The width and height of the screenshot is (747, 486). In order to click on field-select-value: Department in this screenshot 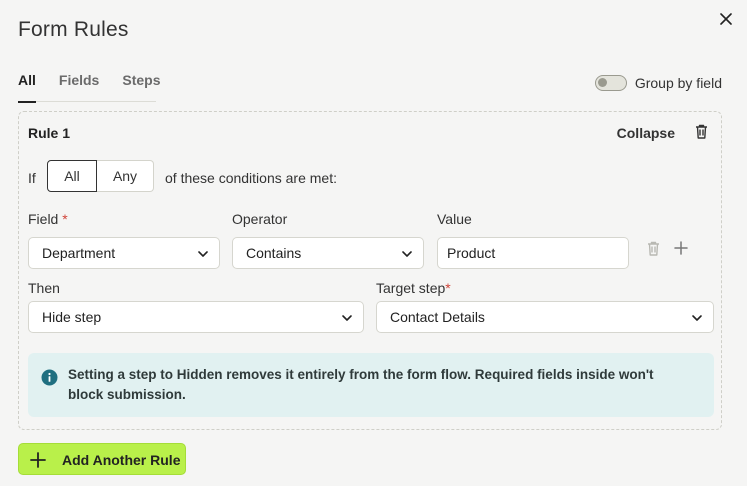, I will do `click(79, 253)`.